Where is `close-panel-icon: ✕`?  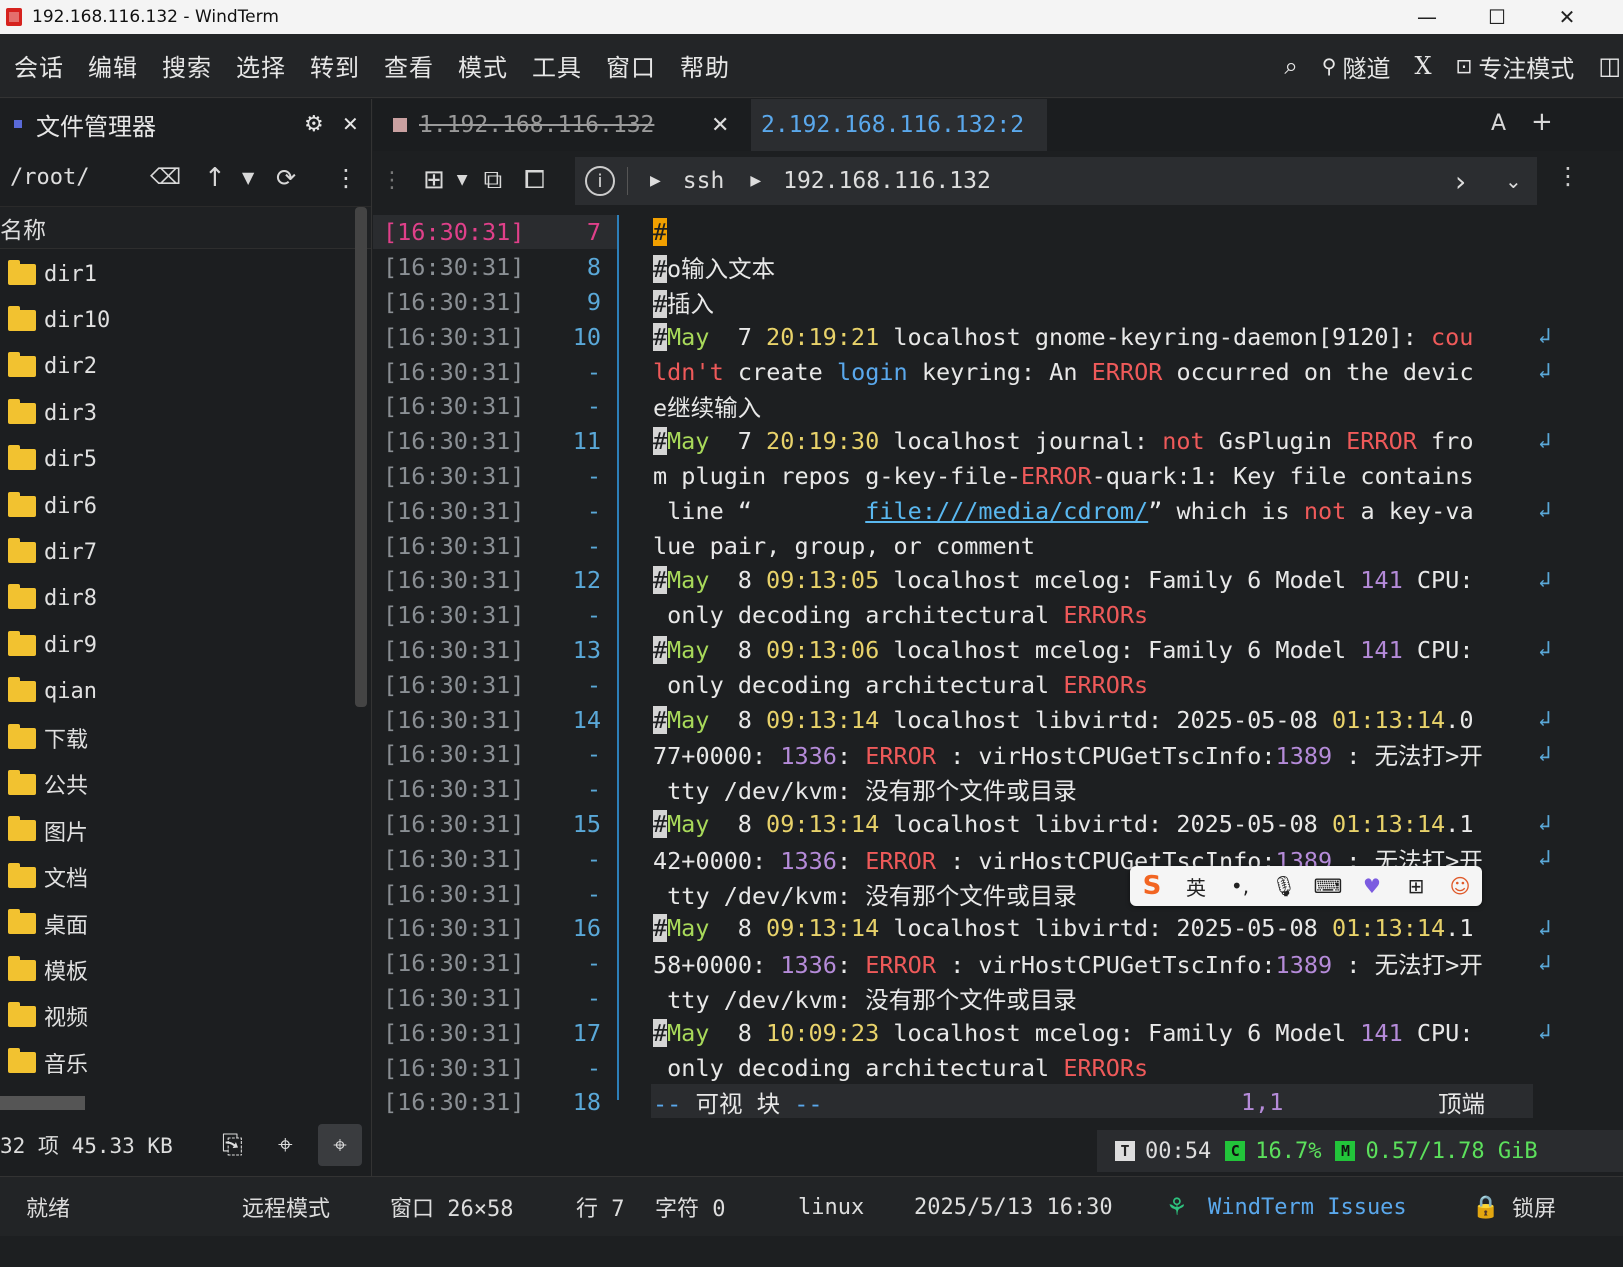 close-panel-icon: ✕ is located at coordinates (350, 124).